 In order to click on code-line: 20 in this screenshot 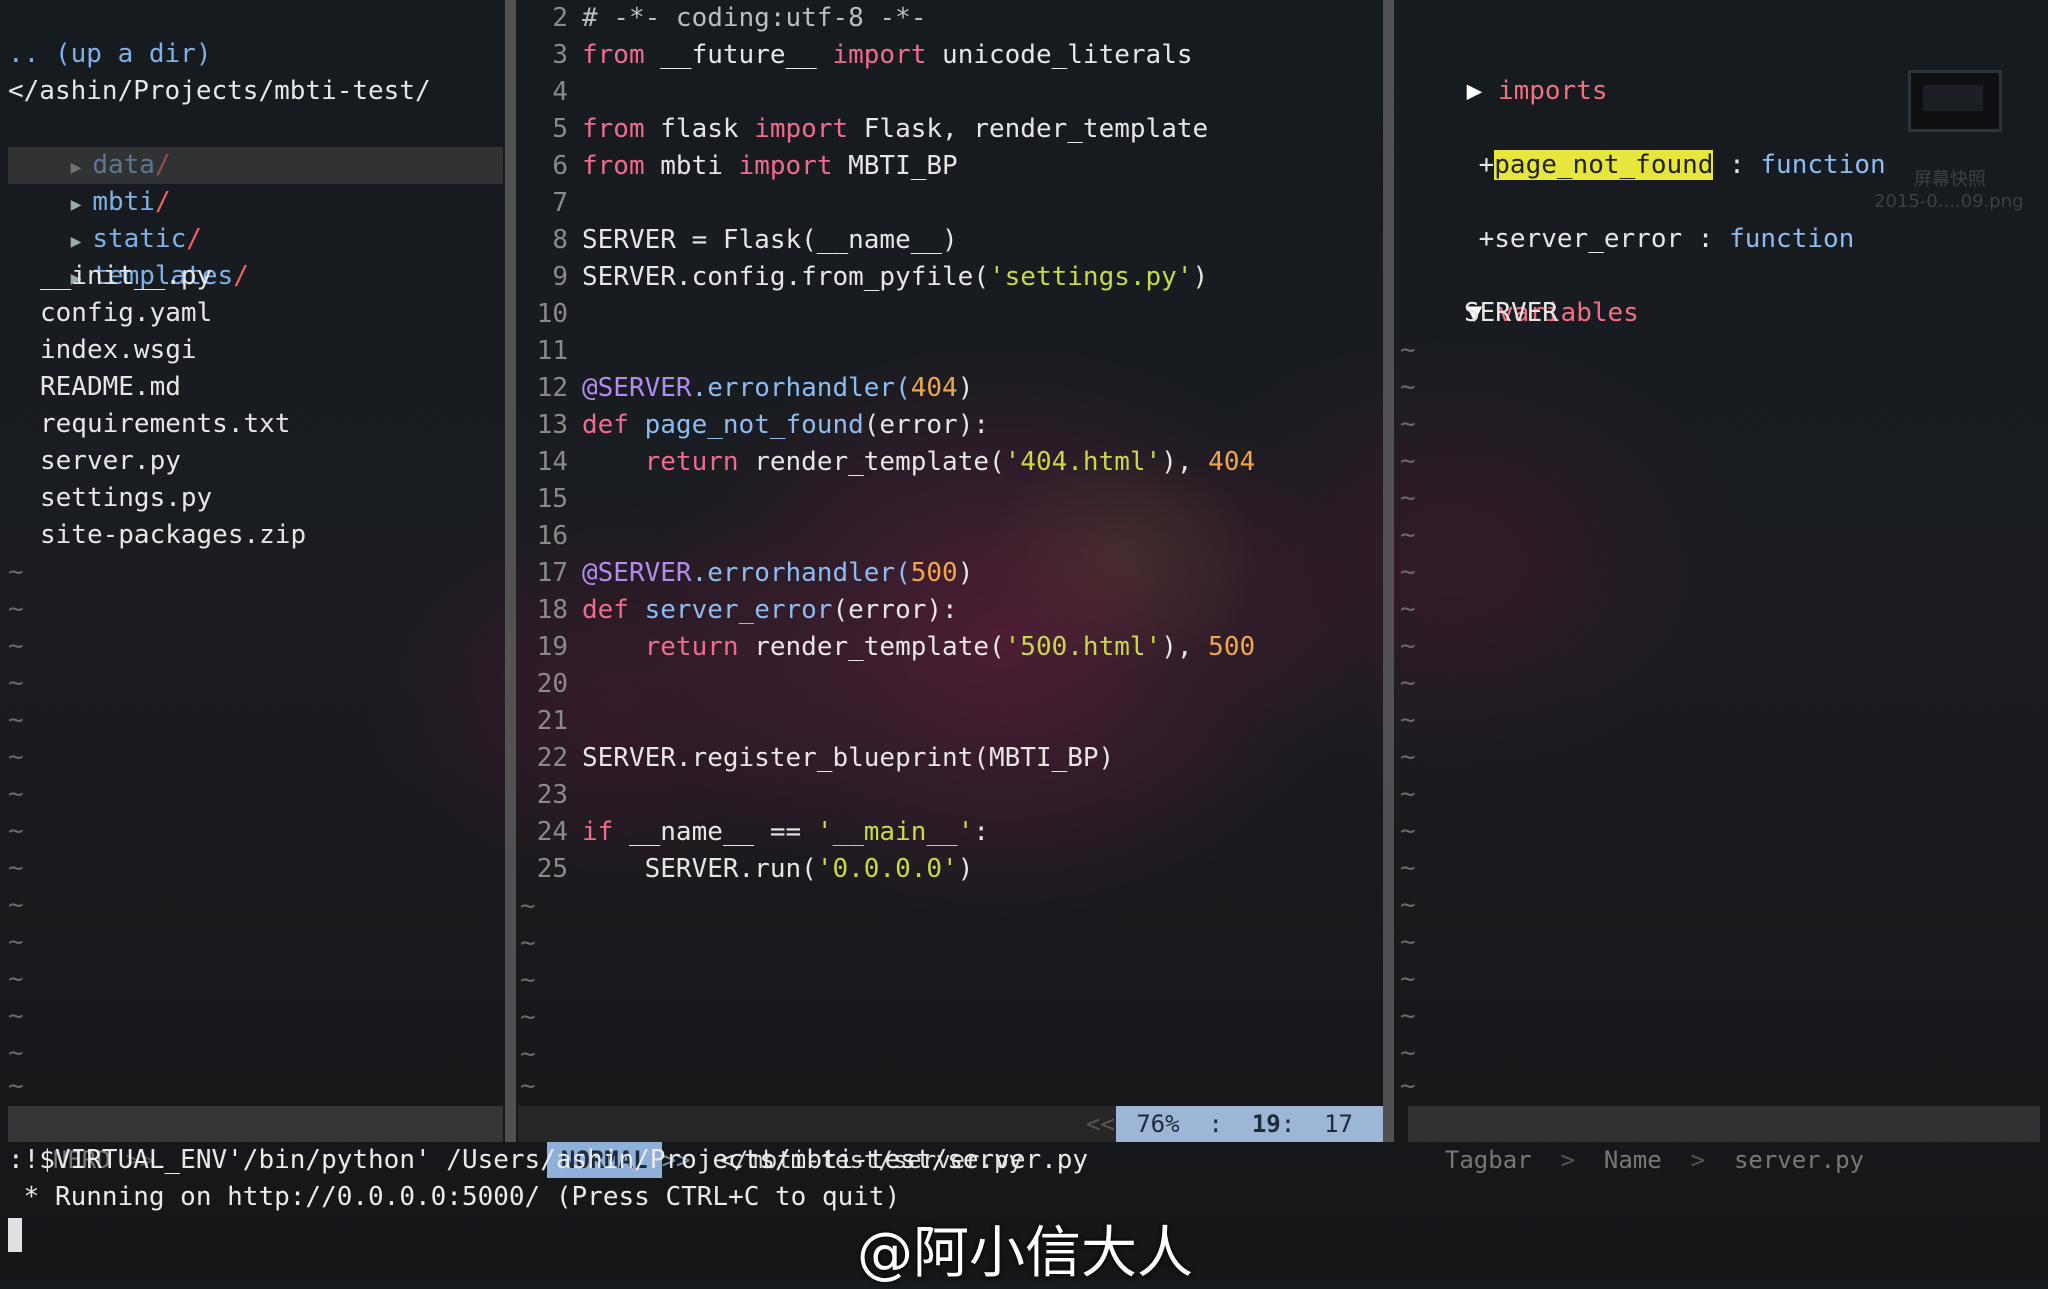, I will do `click(549, 684)`.